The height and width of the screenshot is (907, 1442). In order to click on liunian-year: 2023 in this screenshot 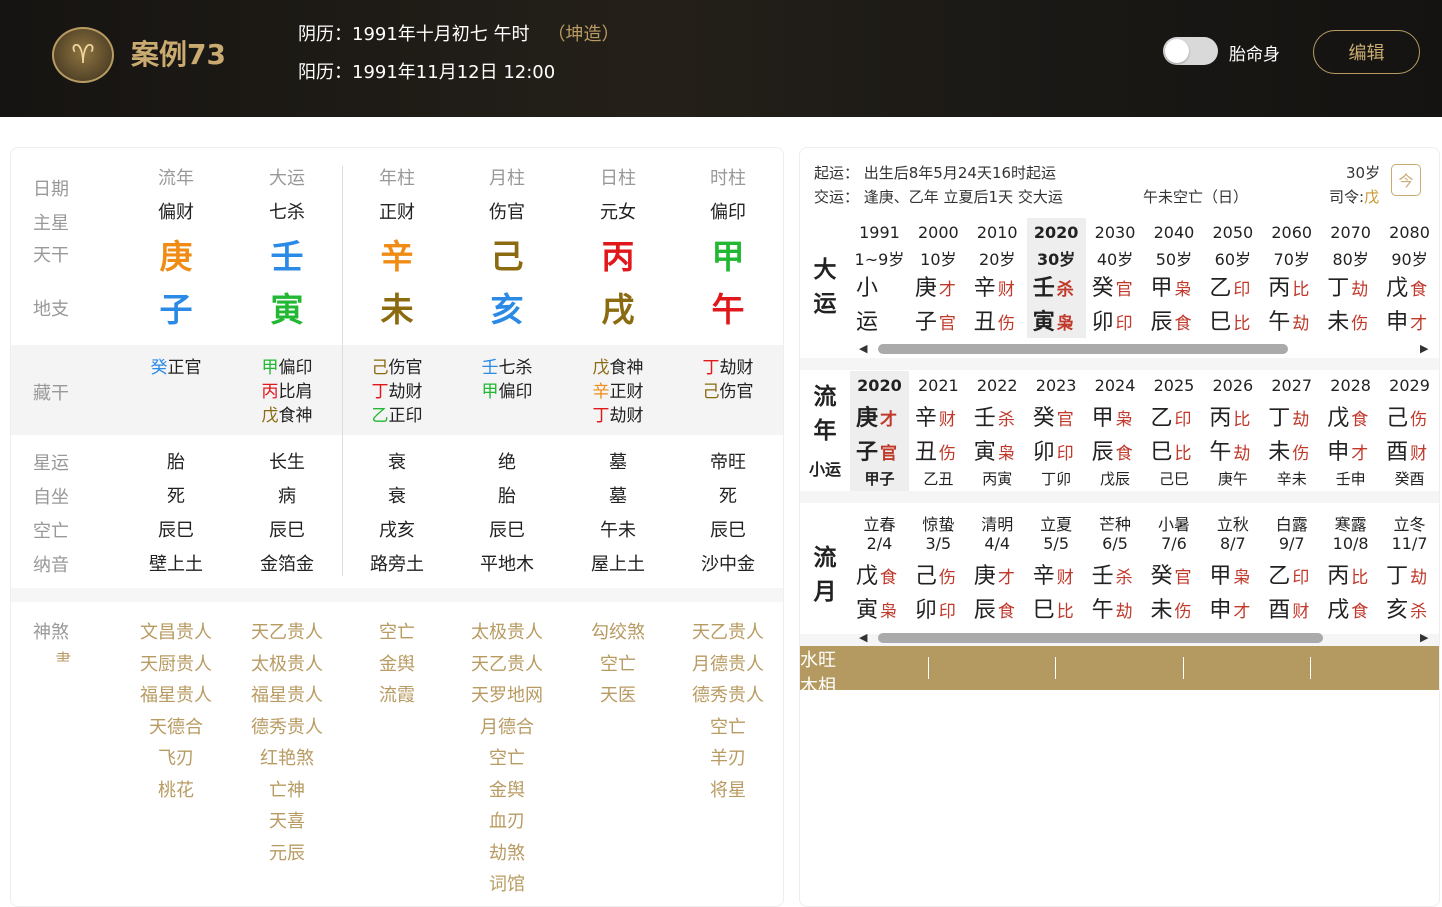, I will do `click(1056, 385)`.